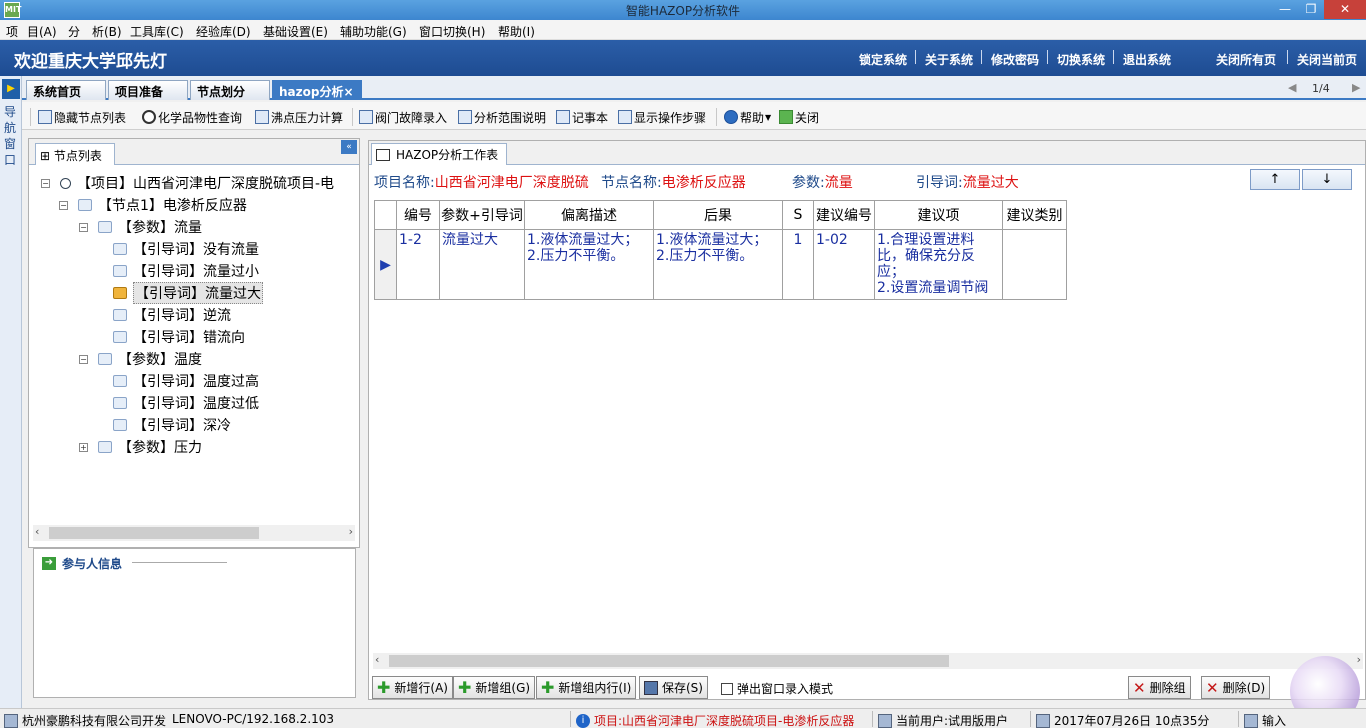  I want to click on collapse-panel-icon: «, so click(349, 147).